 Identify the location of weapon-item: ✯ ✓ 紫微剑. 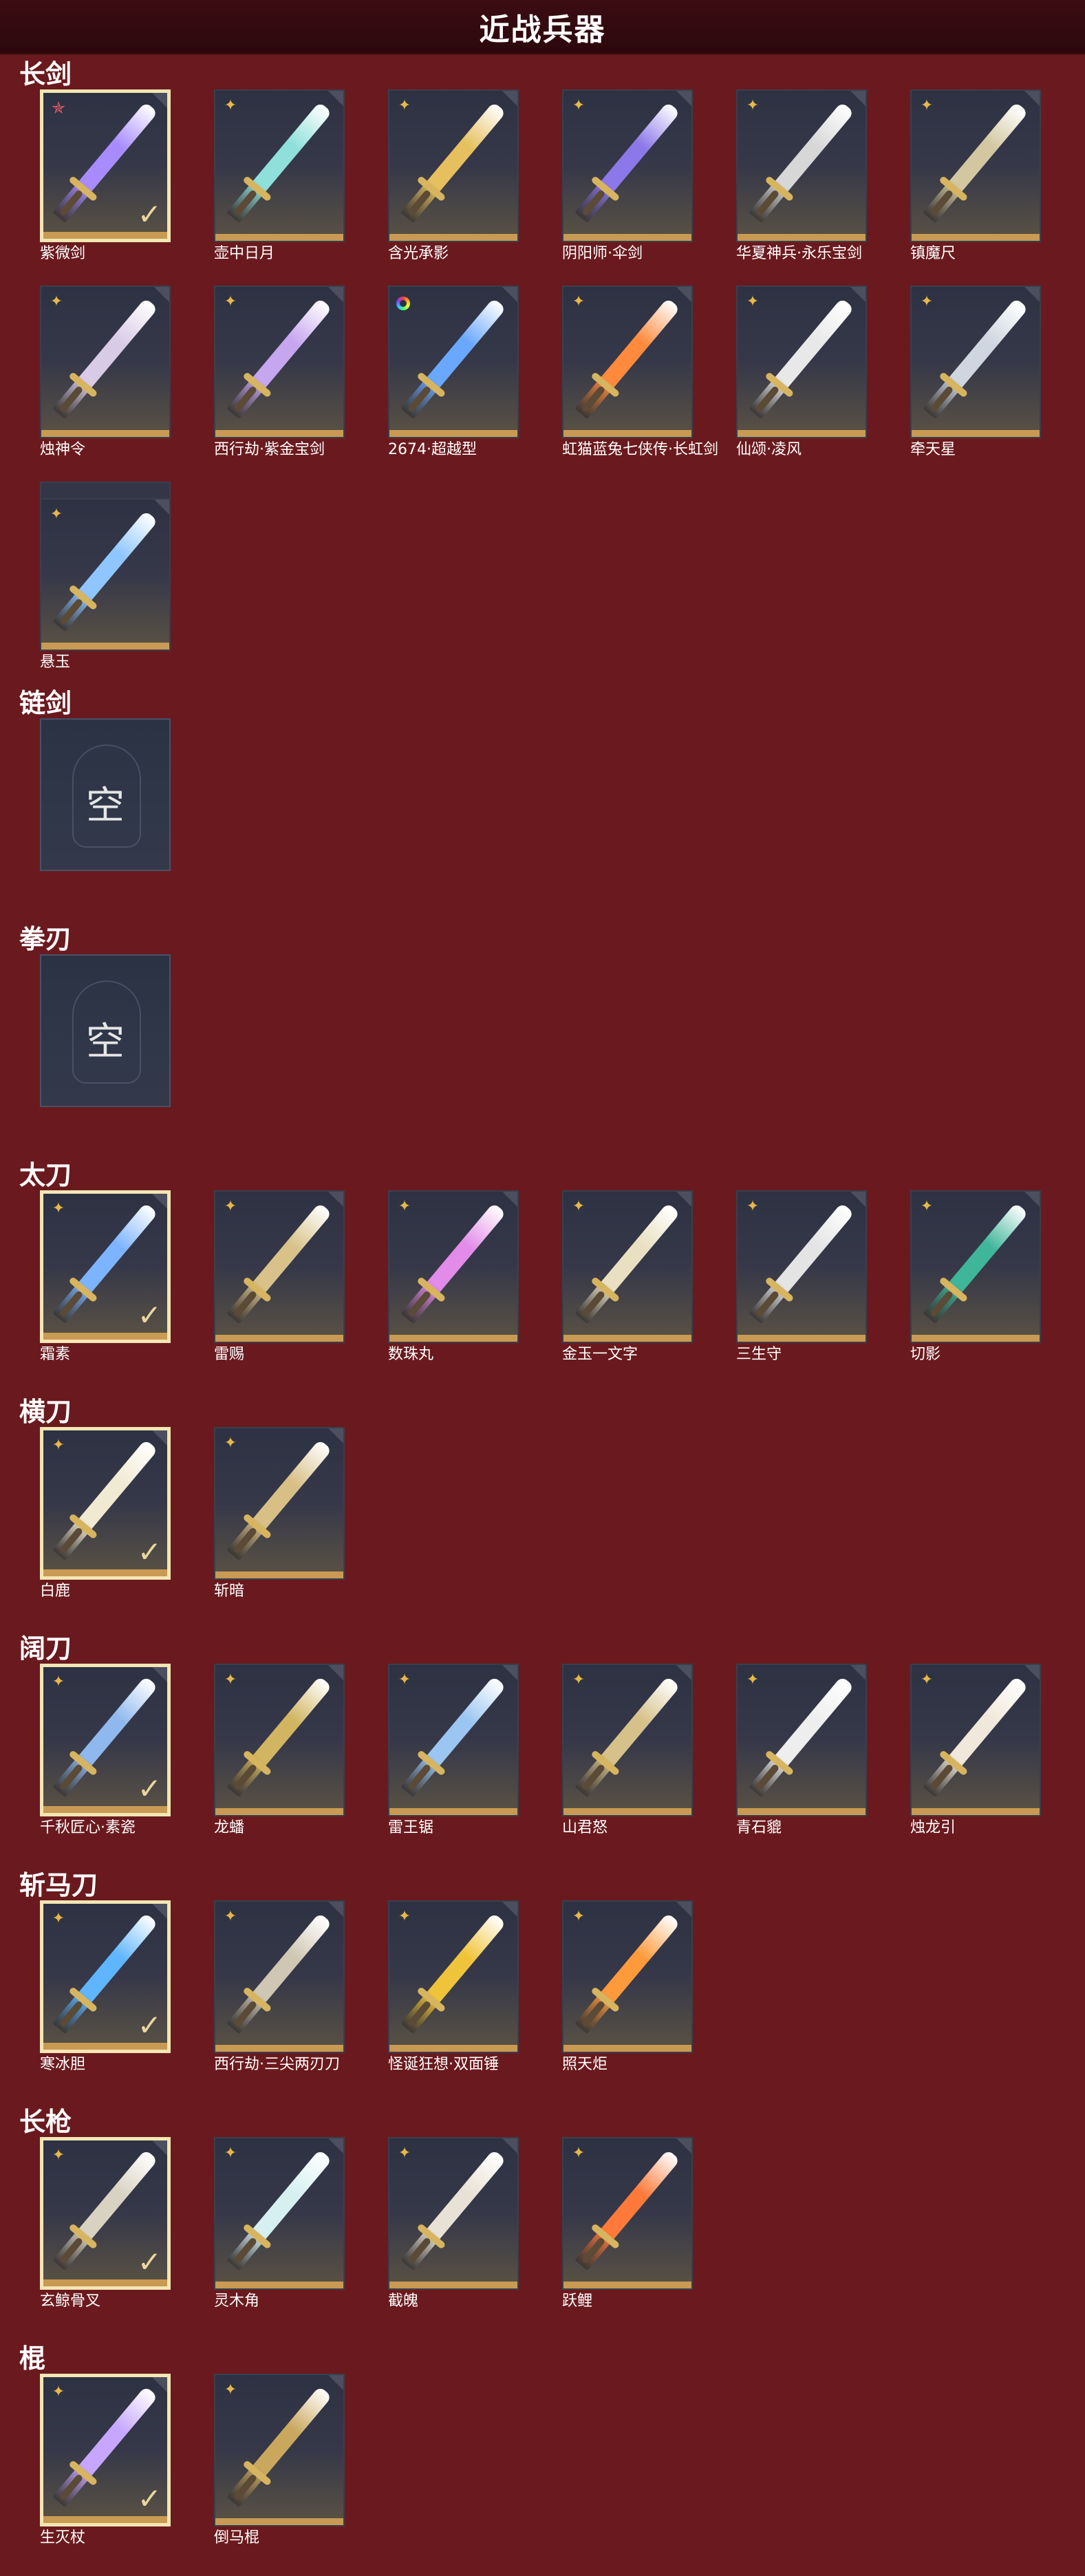
(109, 175).